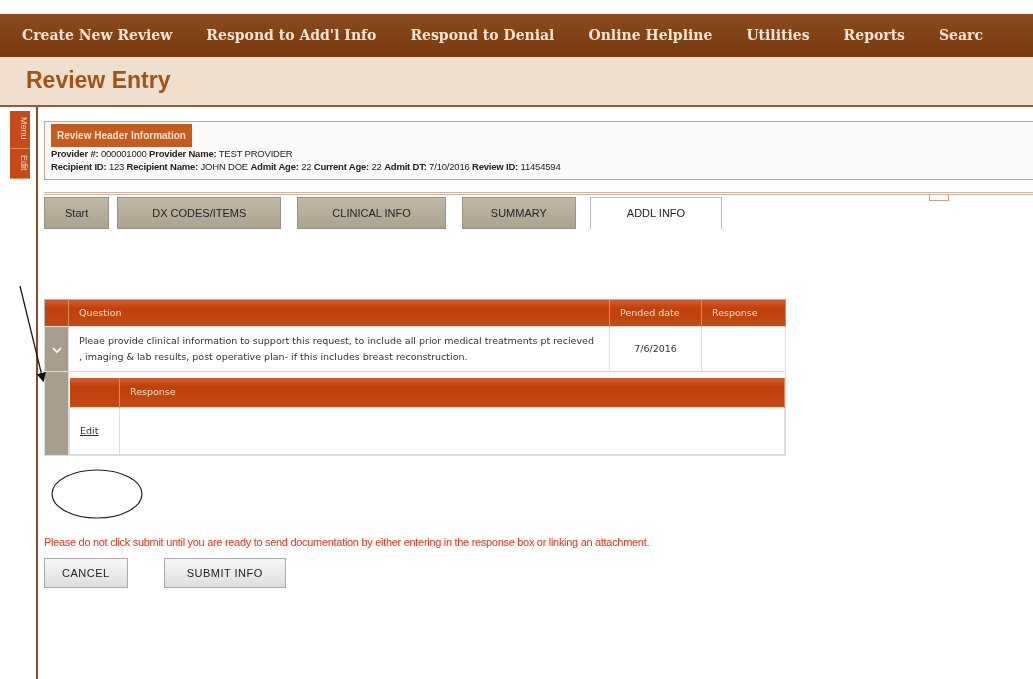 Image resolution: width=1033 pixels, height=679 pixels. I want to click on button-control: SUBMIT INFO, so click(224, 573).